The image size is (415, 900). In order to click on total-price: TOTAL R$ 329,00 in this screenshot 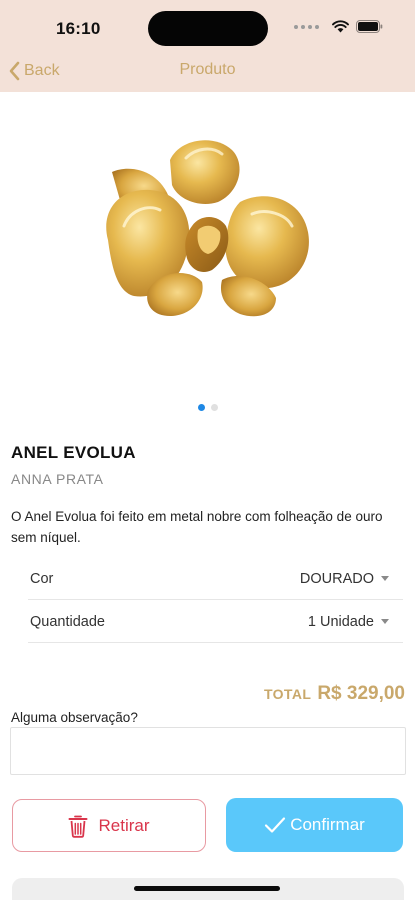, I will do `click(334, 694)`.